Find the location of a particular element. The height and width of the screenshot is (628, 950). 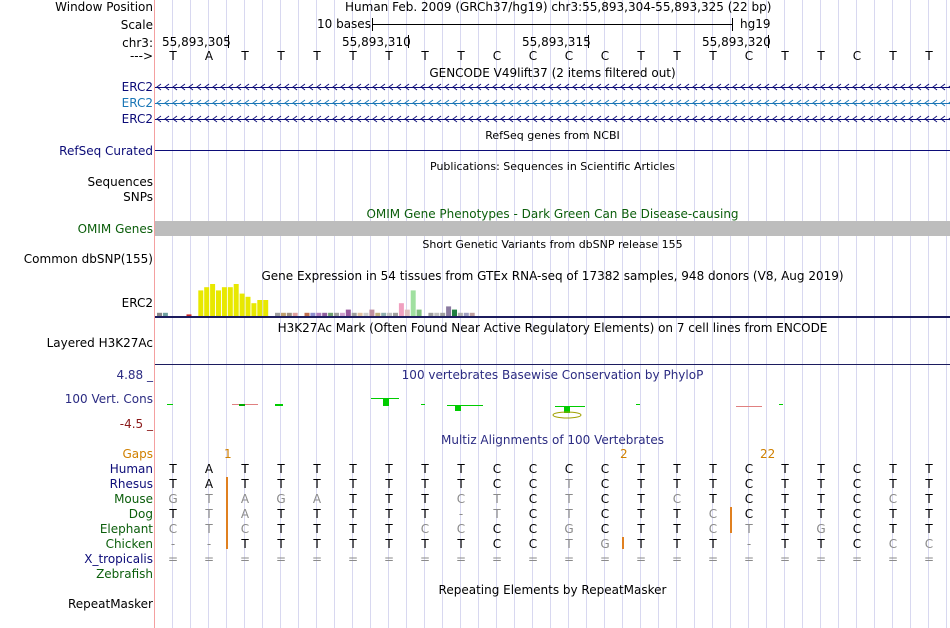

dbsnp-label: Common dbSNP(155) is located at coordinates (88, 259).